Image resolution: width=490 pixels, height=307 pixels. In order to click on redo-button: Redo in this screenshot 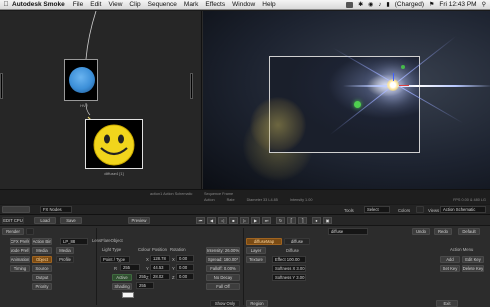, I will do `click(443, 231)`.